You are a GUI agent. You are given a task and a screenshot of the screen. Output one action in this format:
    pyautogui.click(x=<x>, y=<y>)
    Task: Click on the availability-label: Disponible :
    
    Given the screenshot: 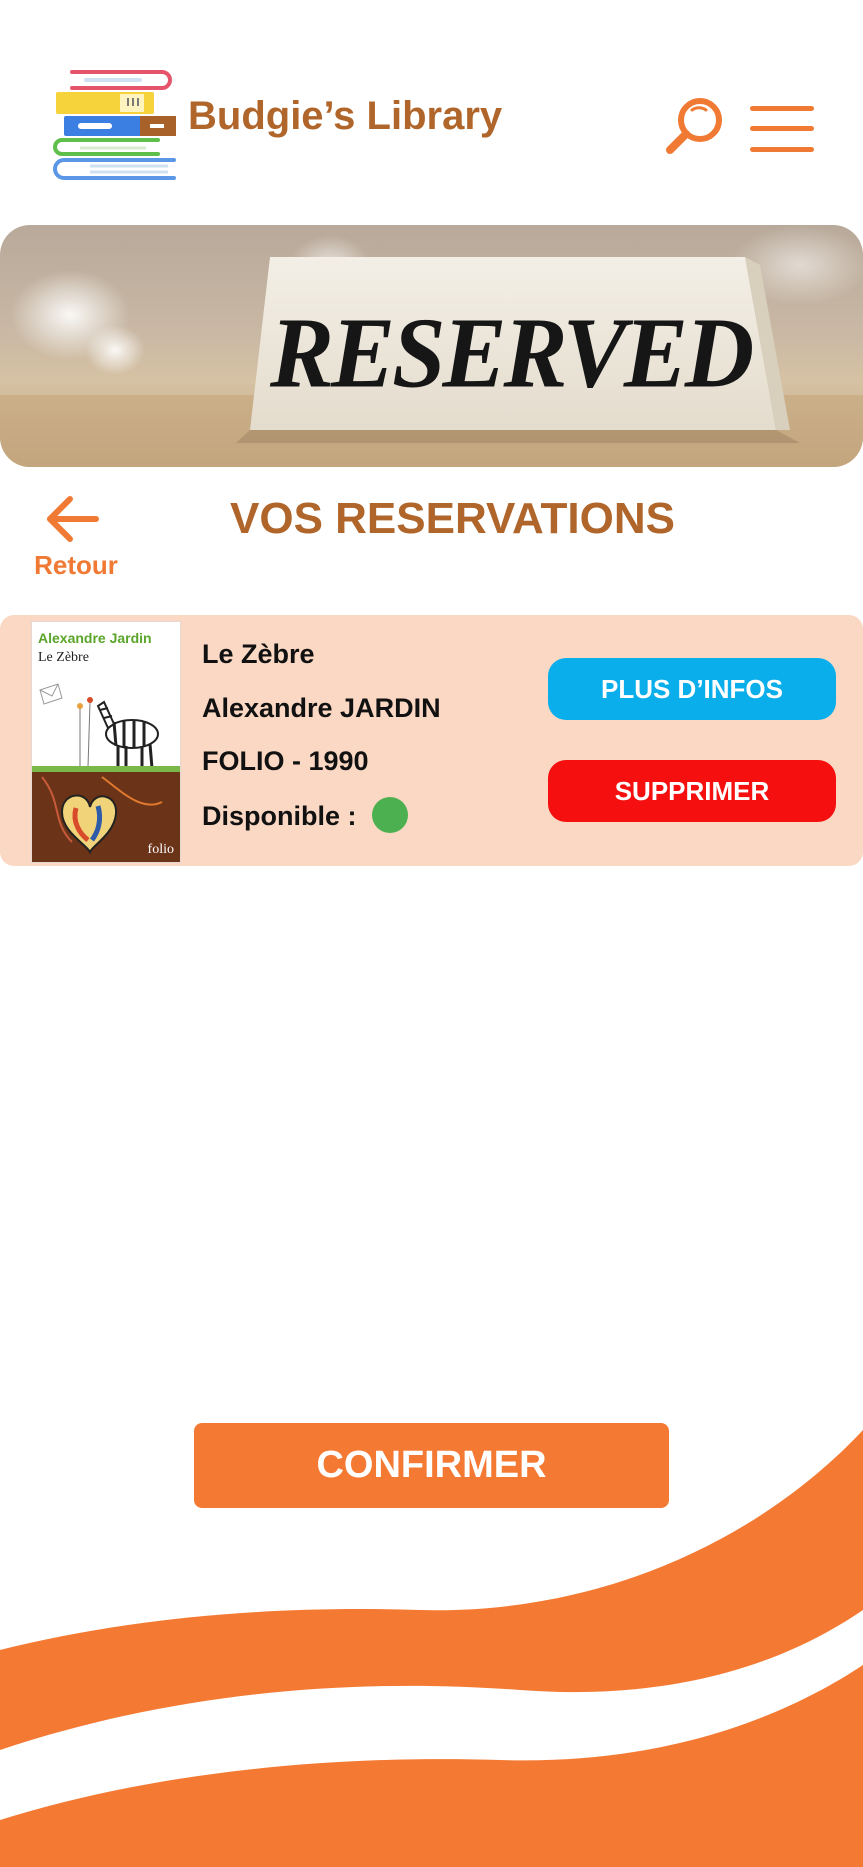 What is the action you would take?
    pyautogui.click(x=279, y=816)
    